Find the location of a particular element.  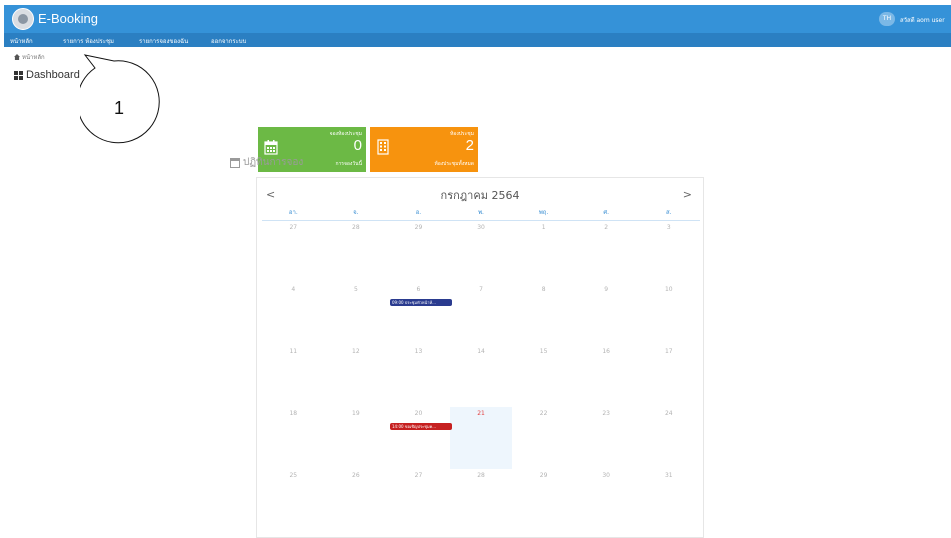

calendar-section-title: ปฏิทินการจอง is located at coordinates (266, 162).